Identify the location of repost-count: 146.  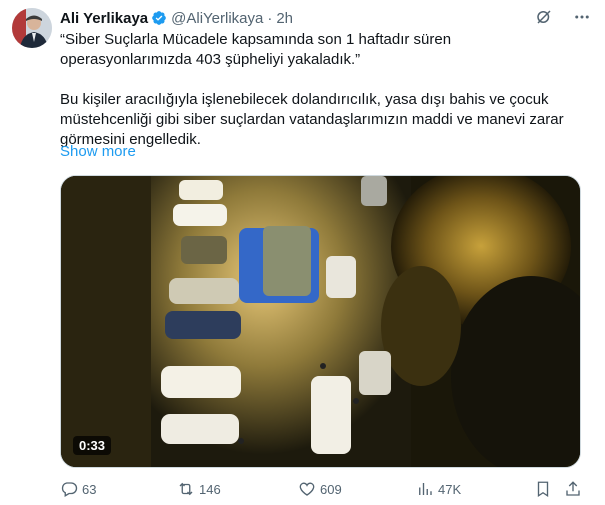
(210, 489).